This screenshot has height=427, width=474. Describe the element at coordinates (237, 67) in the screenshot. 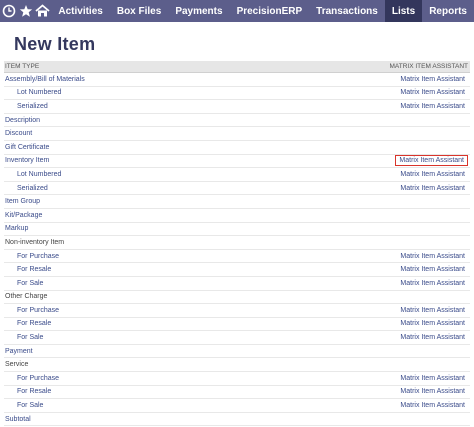

I see `list-header: ITEM TYPE MATRIX ITEM ASSISTANT` at that location.